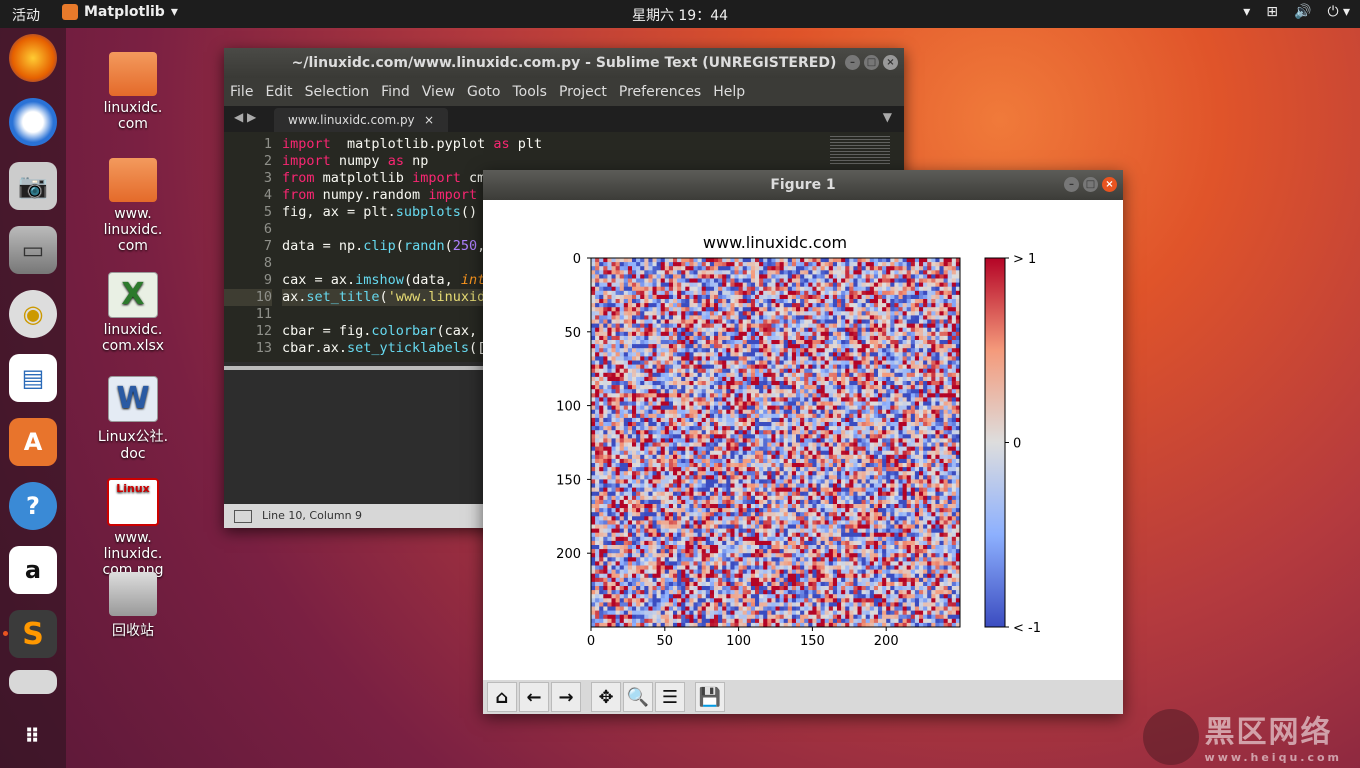 The width and height of the screenshot is (1360, 768). I want to click on panel-toggle-icon, so click(243, 516).